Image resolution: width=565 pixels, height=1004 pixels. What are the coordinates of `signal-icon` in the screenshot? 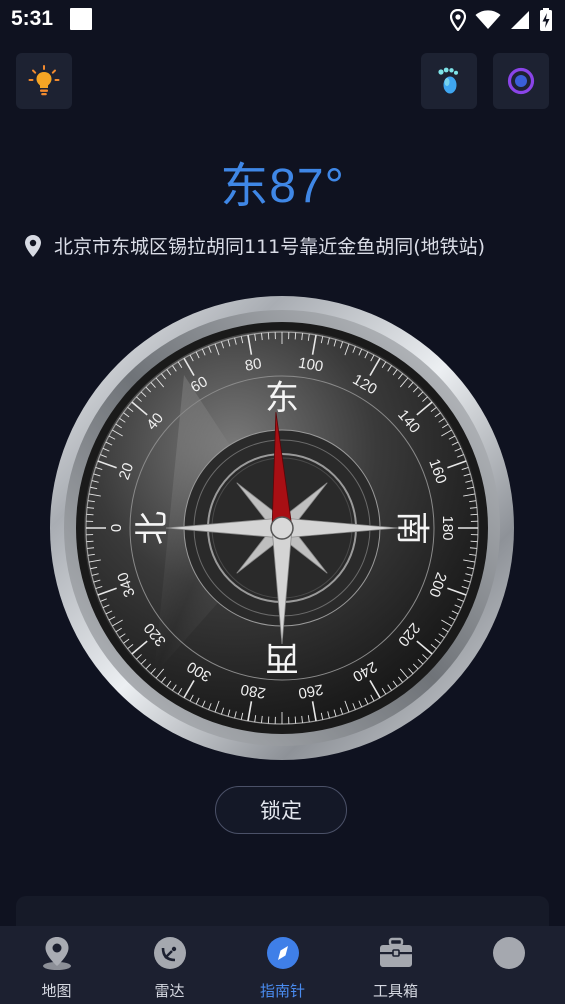 It's located at (520, 20).